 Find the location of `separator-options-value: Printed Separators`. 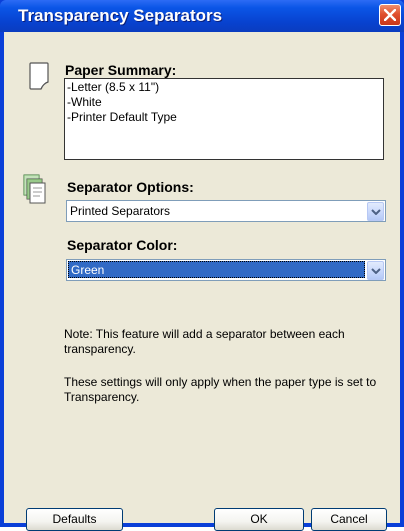

separator-options-value: Printed Separators is located at coordinates (120, 211).